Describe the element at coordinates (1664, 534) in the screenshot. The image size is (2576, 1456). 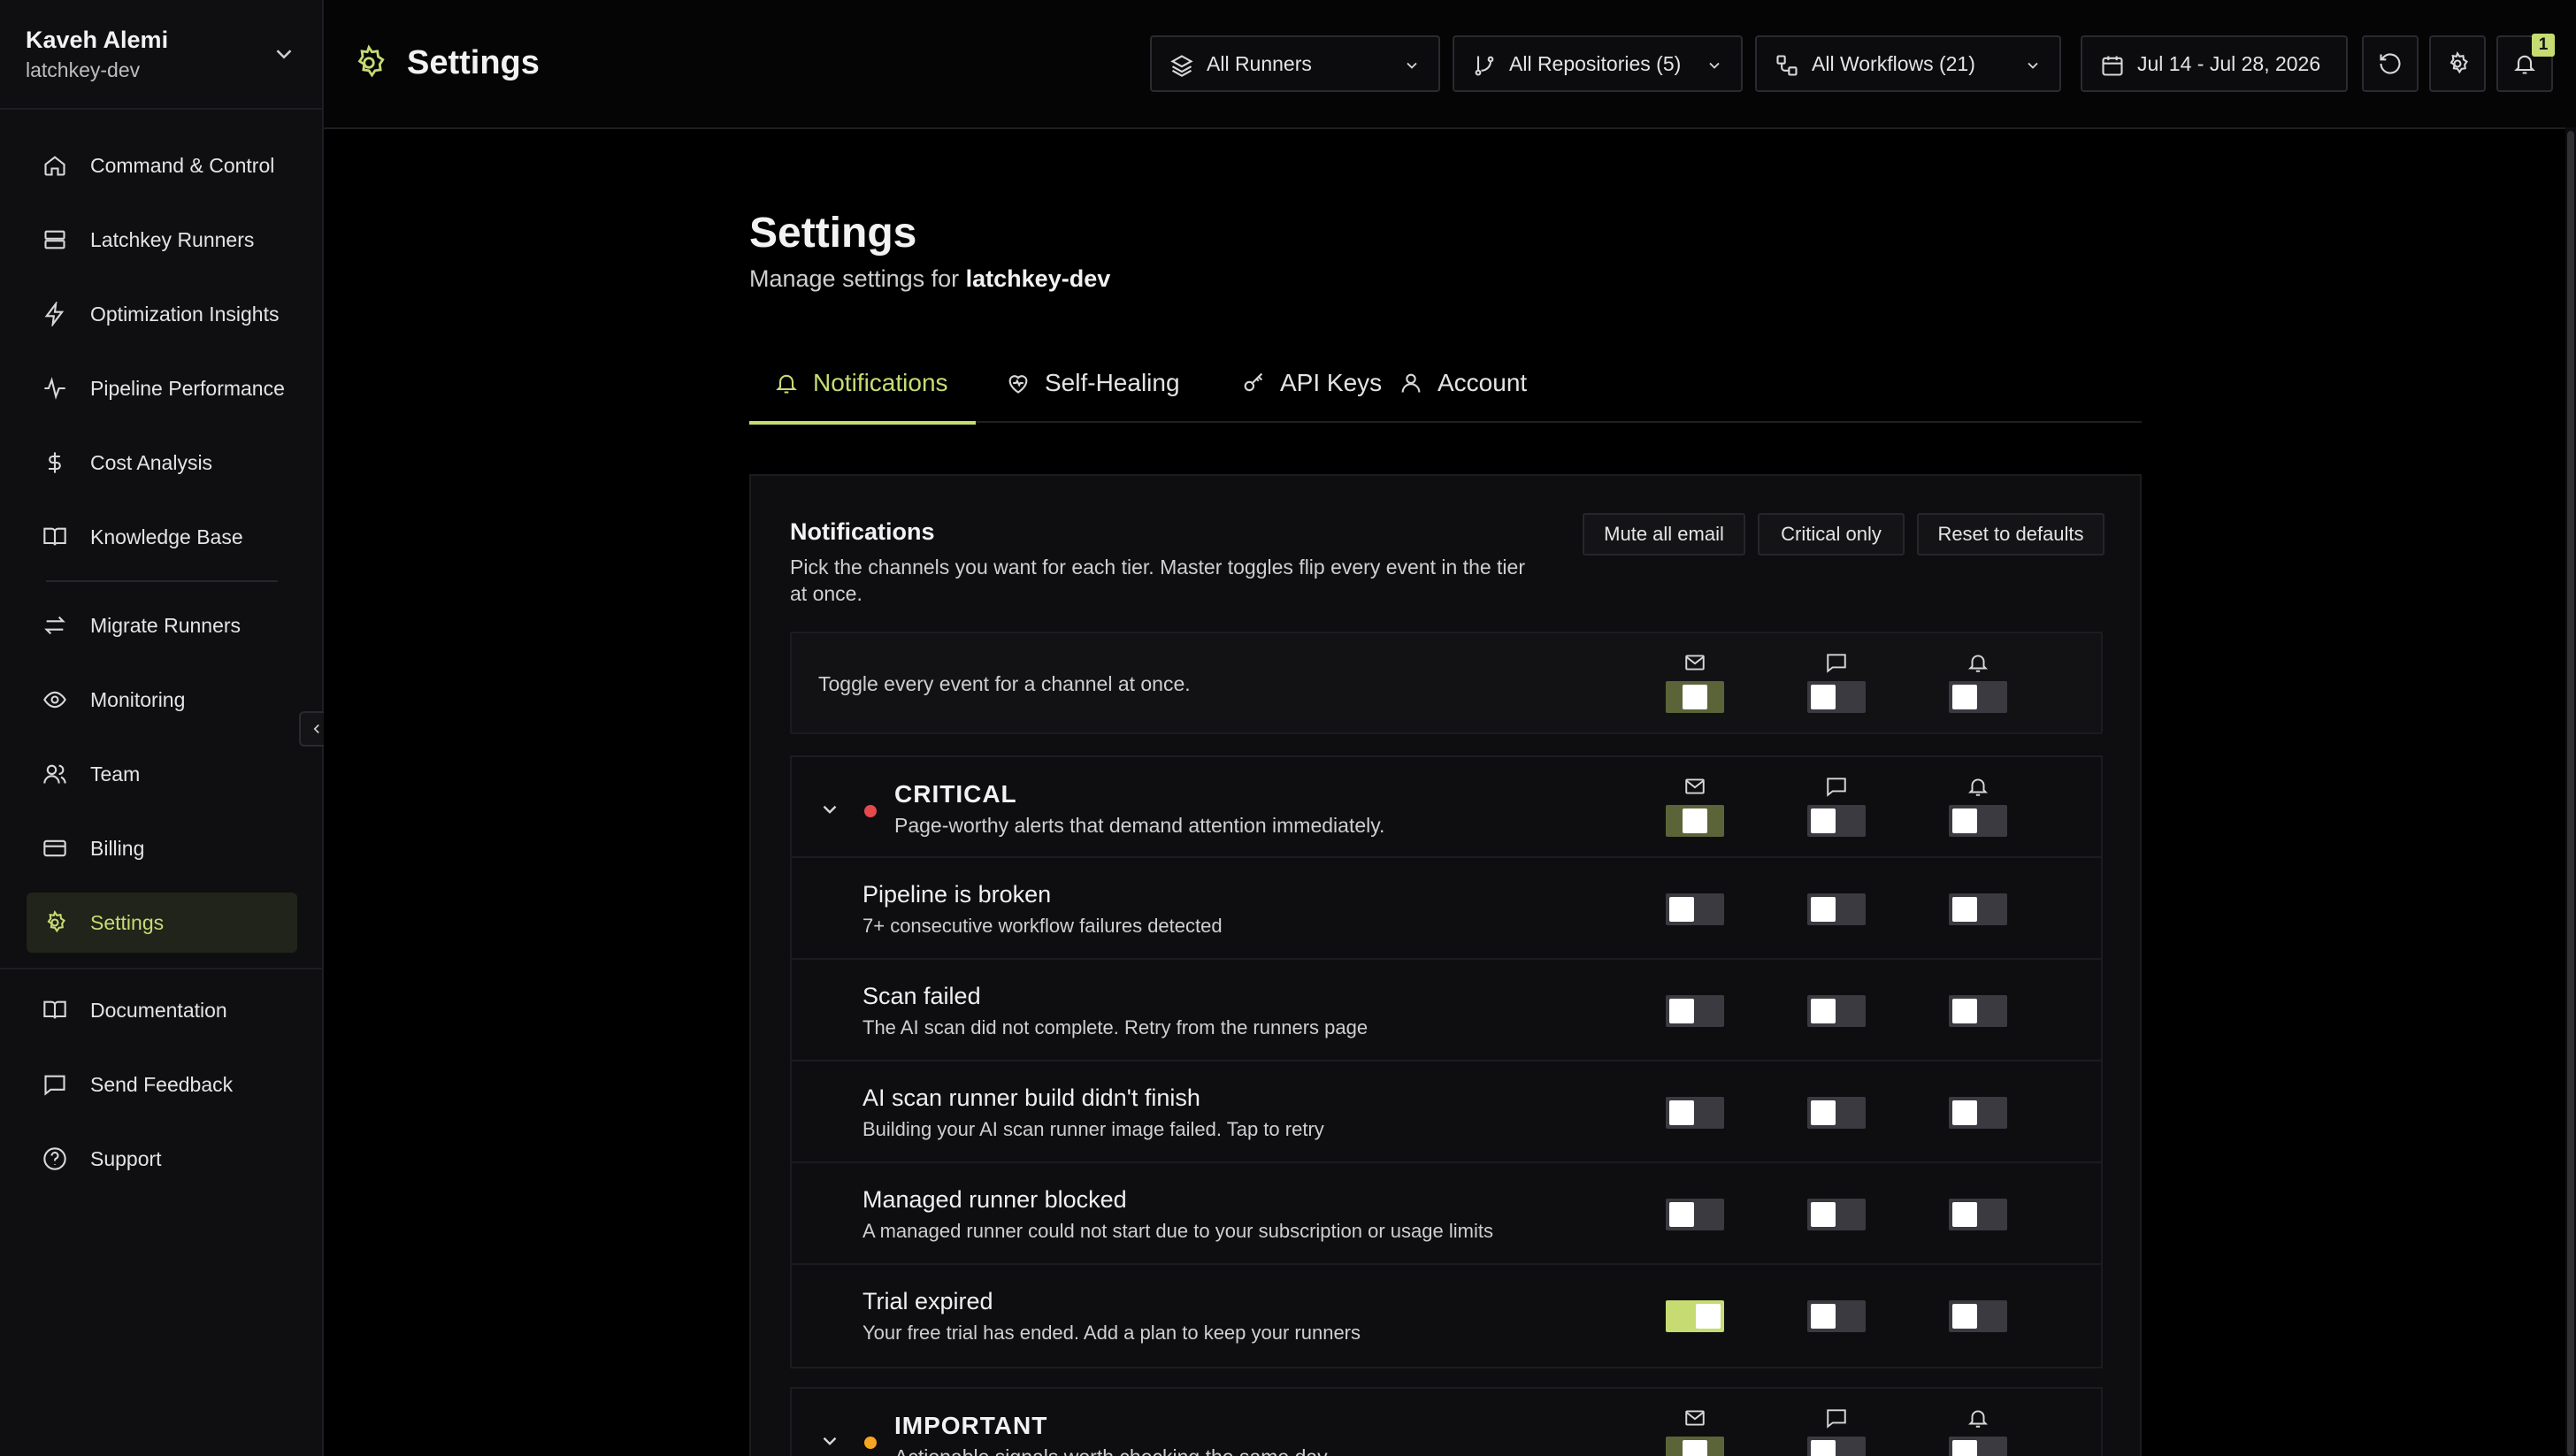
I see `mute-all-email-button: Mute all email` at that location.